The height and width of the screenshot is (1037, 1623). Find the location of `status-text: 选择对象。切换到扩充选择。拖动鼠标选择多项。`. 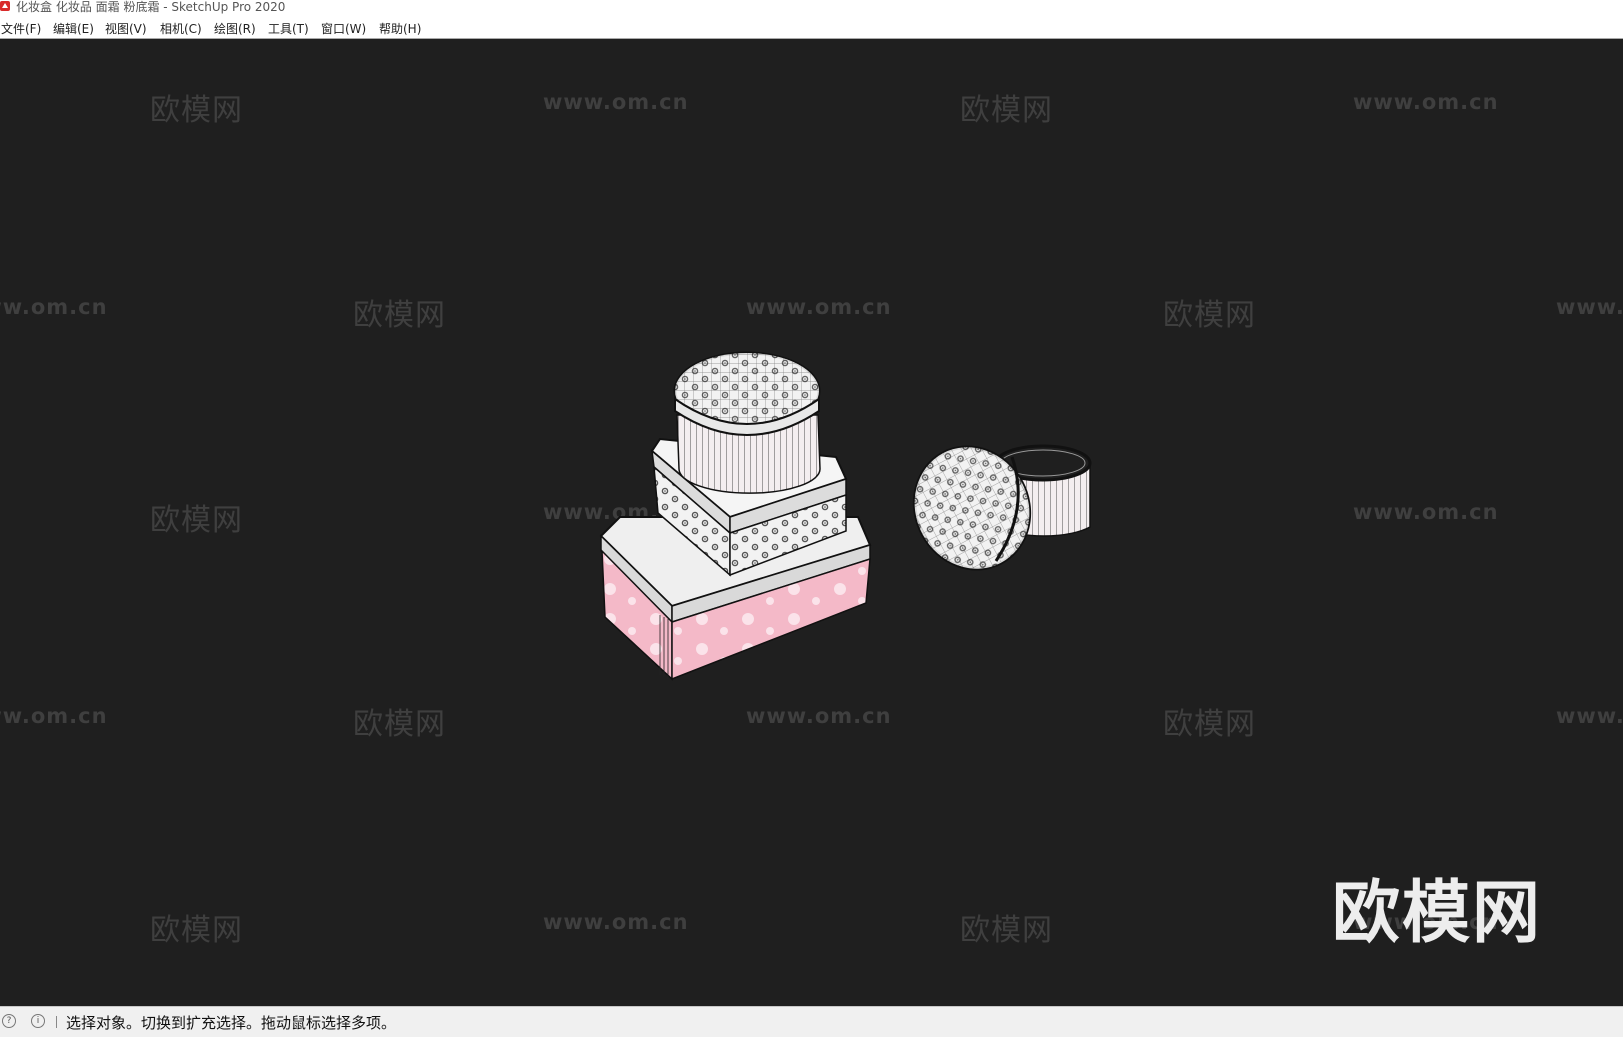

status-text: 选择对象。切换到扩充选择。拖动鼠标选择多项。 is located at coordinates (231, 1023).